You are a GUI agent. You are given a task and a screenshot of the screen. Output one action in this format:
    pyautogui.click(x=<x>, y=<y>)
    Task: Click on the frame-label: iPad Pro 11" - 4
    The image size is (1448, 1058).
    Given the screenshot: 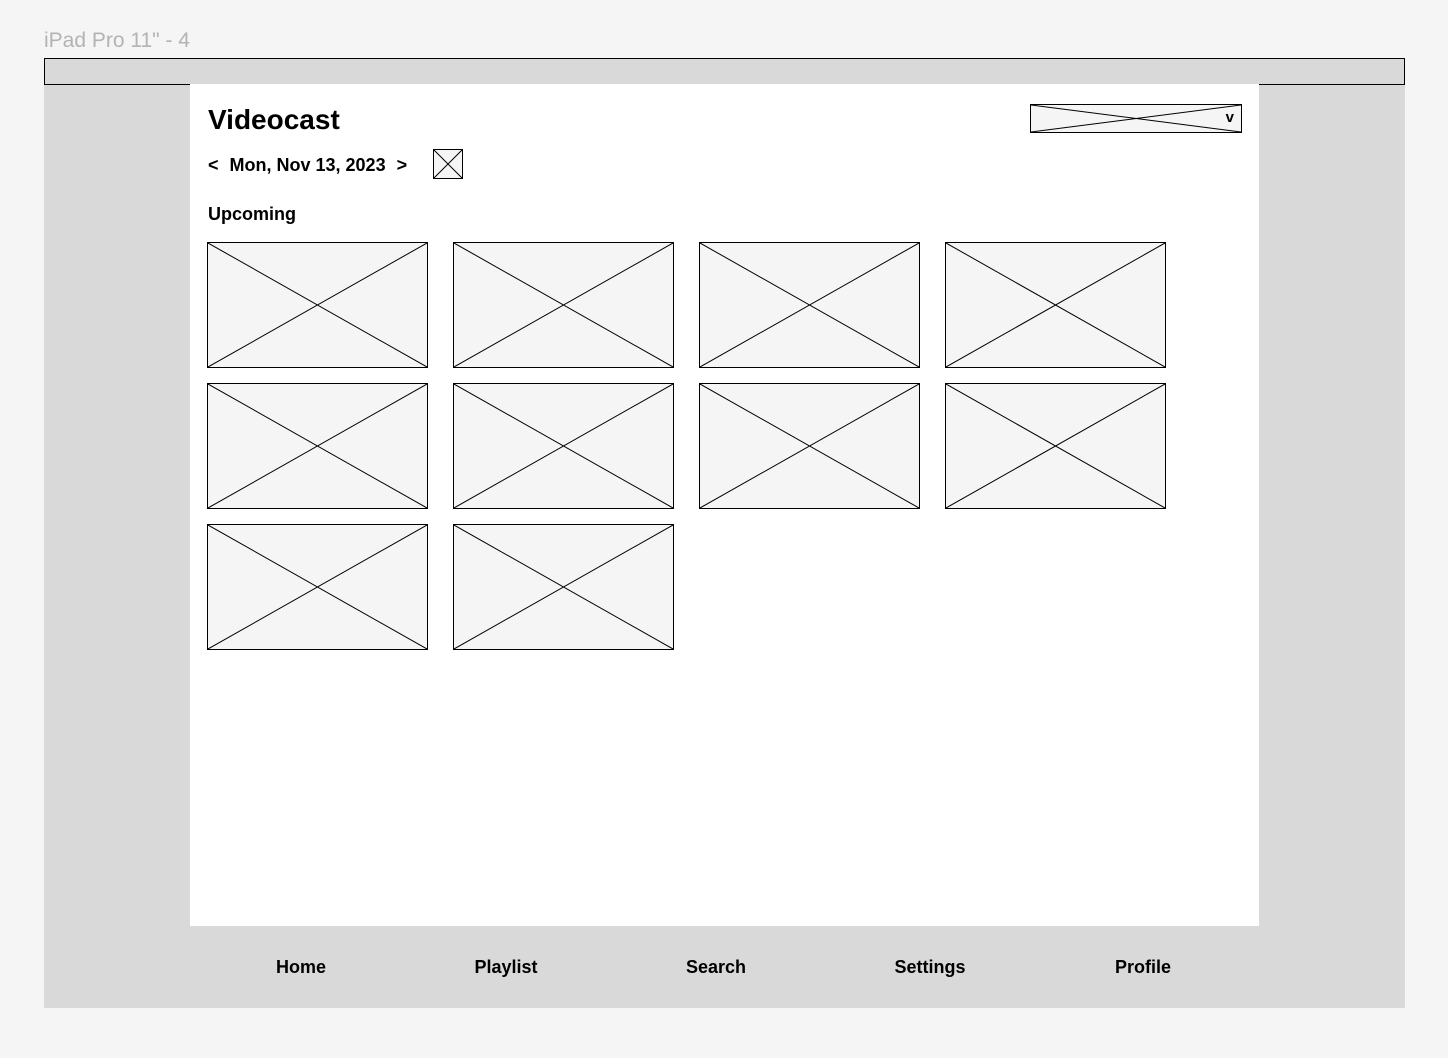 What is the action you would take?
    pyautogui.click(x=117, y=40)
    